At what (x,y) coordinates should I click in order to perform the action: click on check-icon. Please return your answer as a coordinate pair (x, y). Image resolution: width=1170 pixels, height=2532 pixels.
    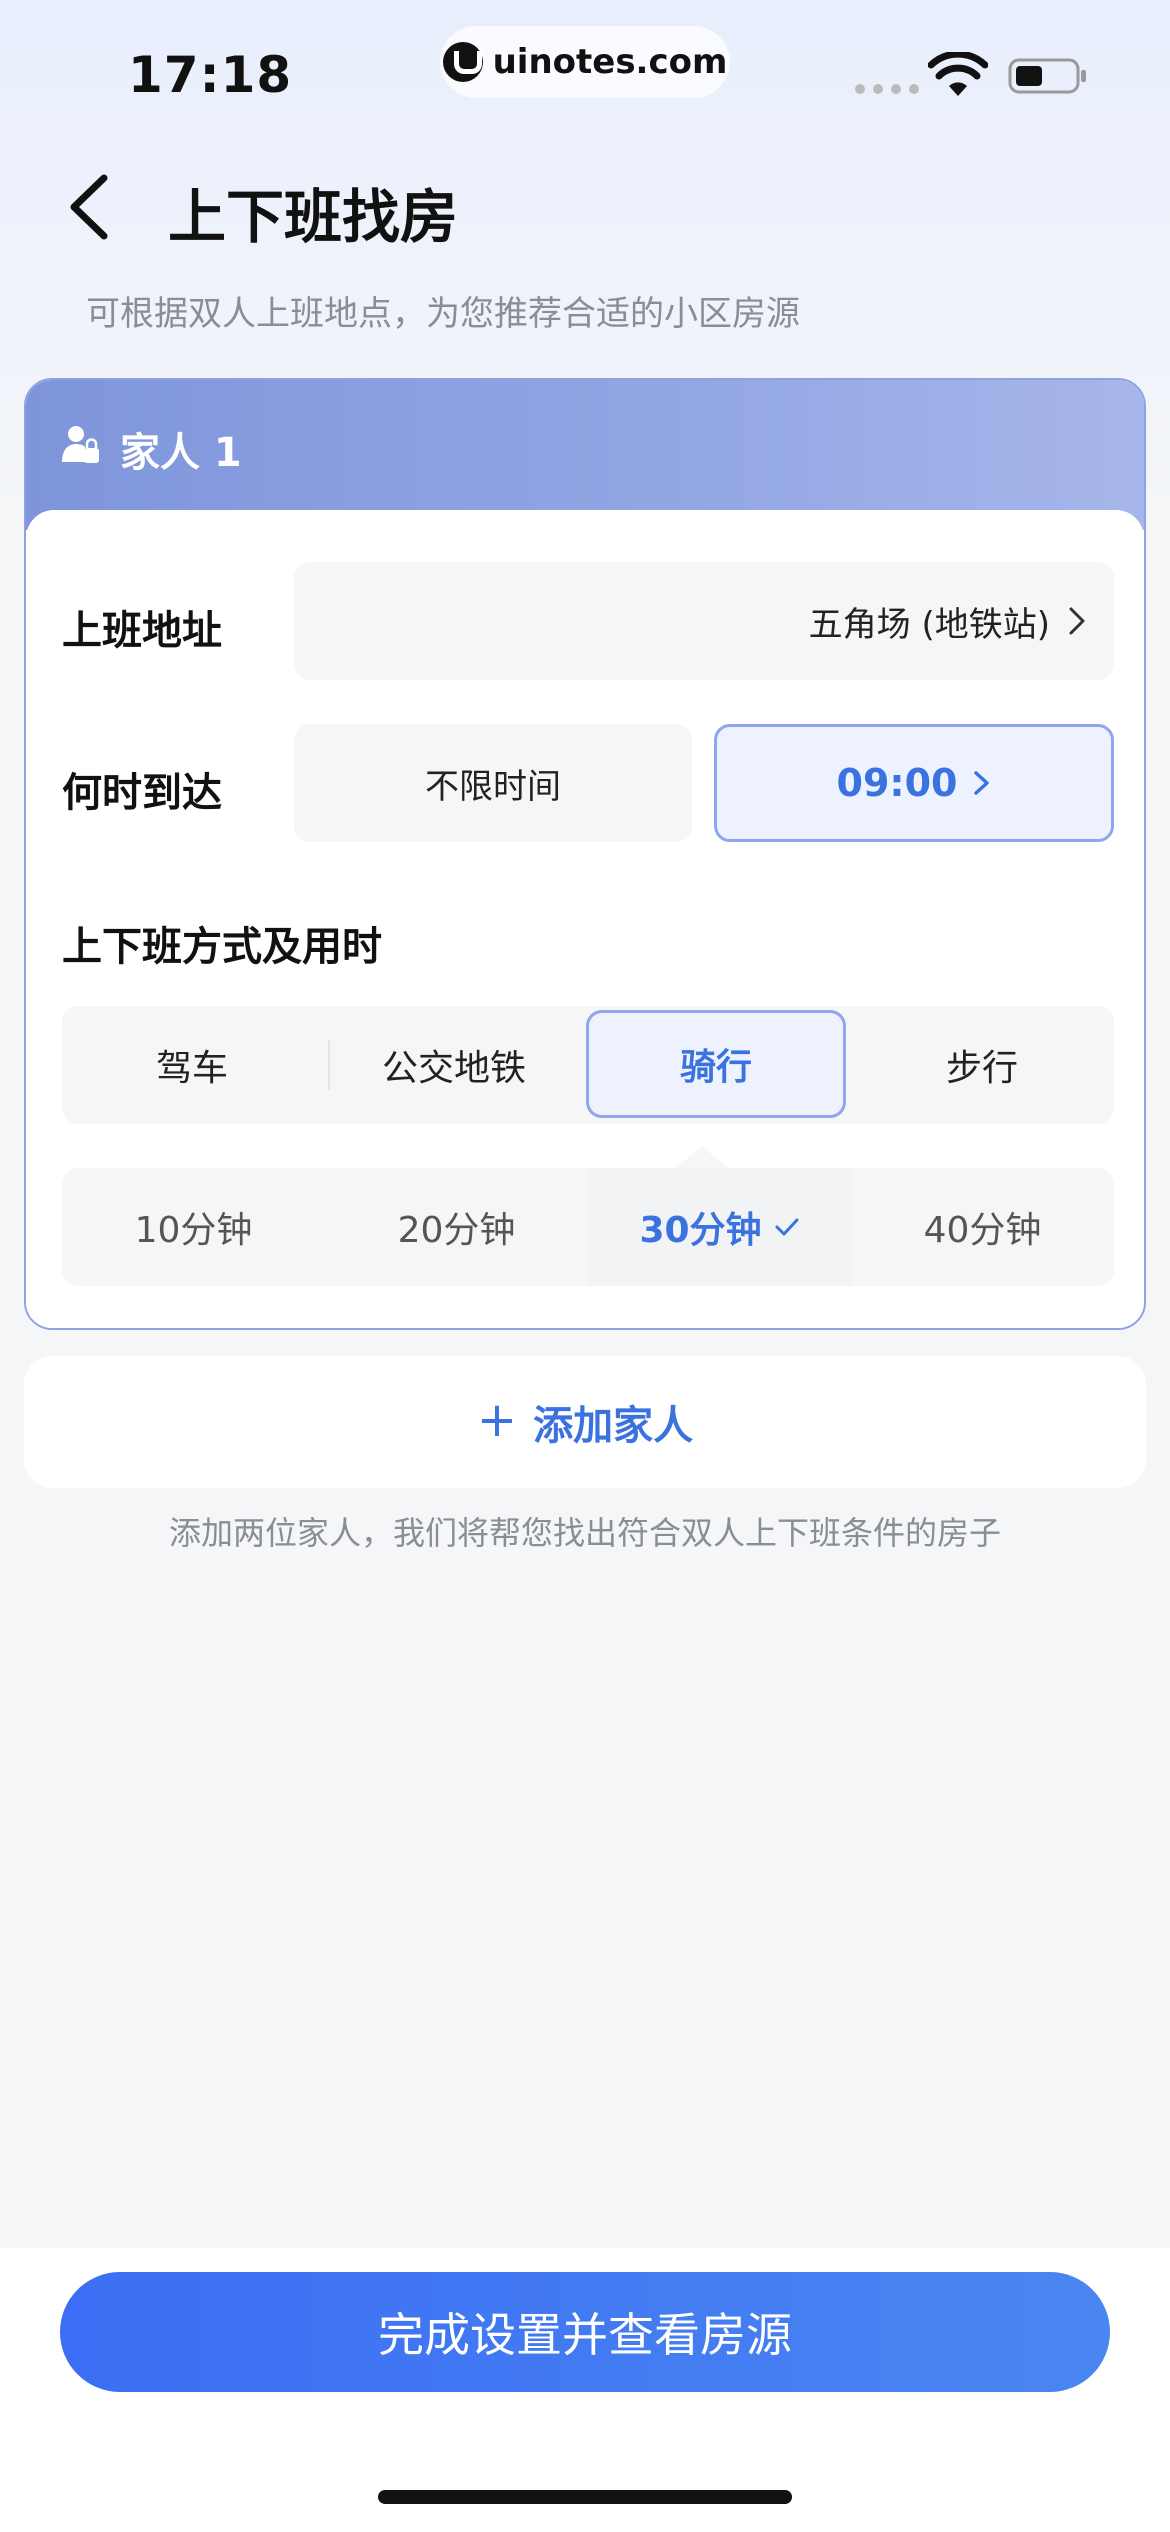
    Looking at the image, I should click on (787, 1227).